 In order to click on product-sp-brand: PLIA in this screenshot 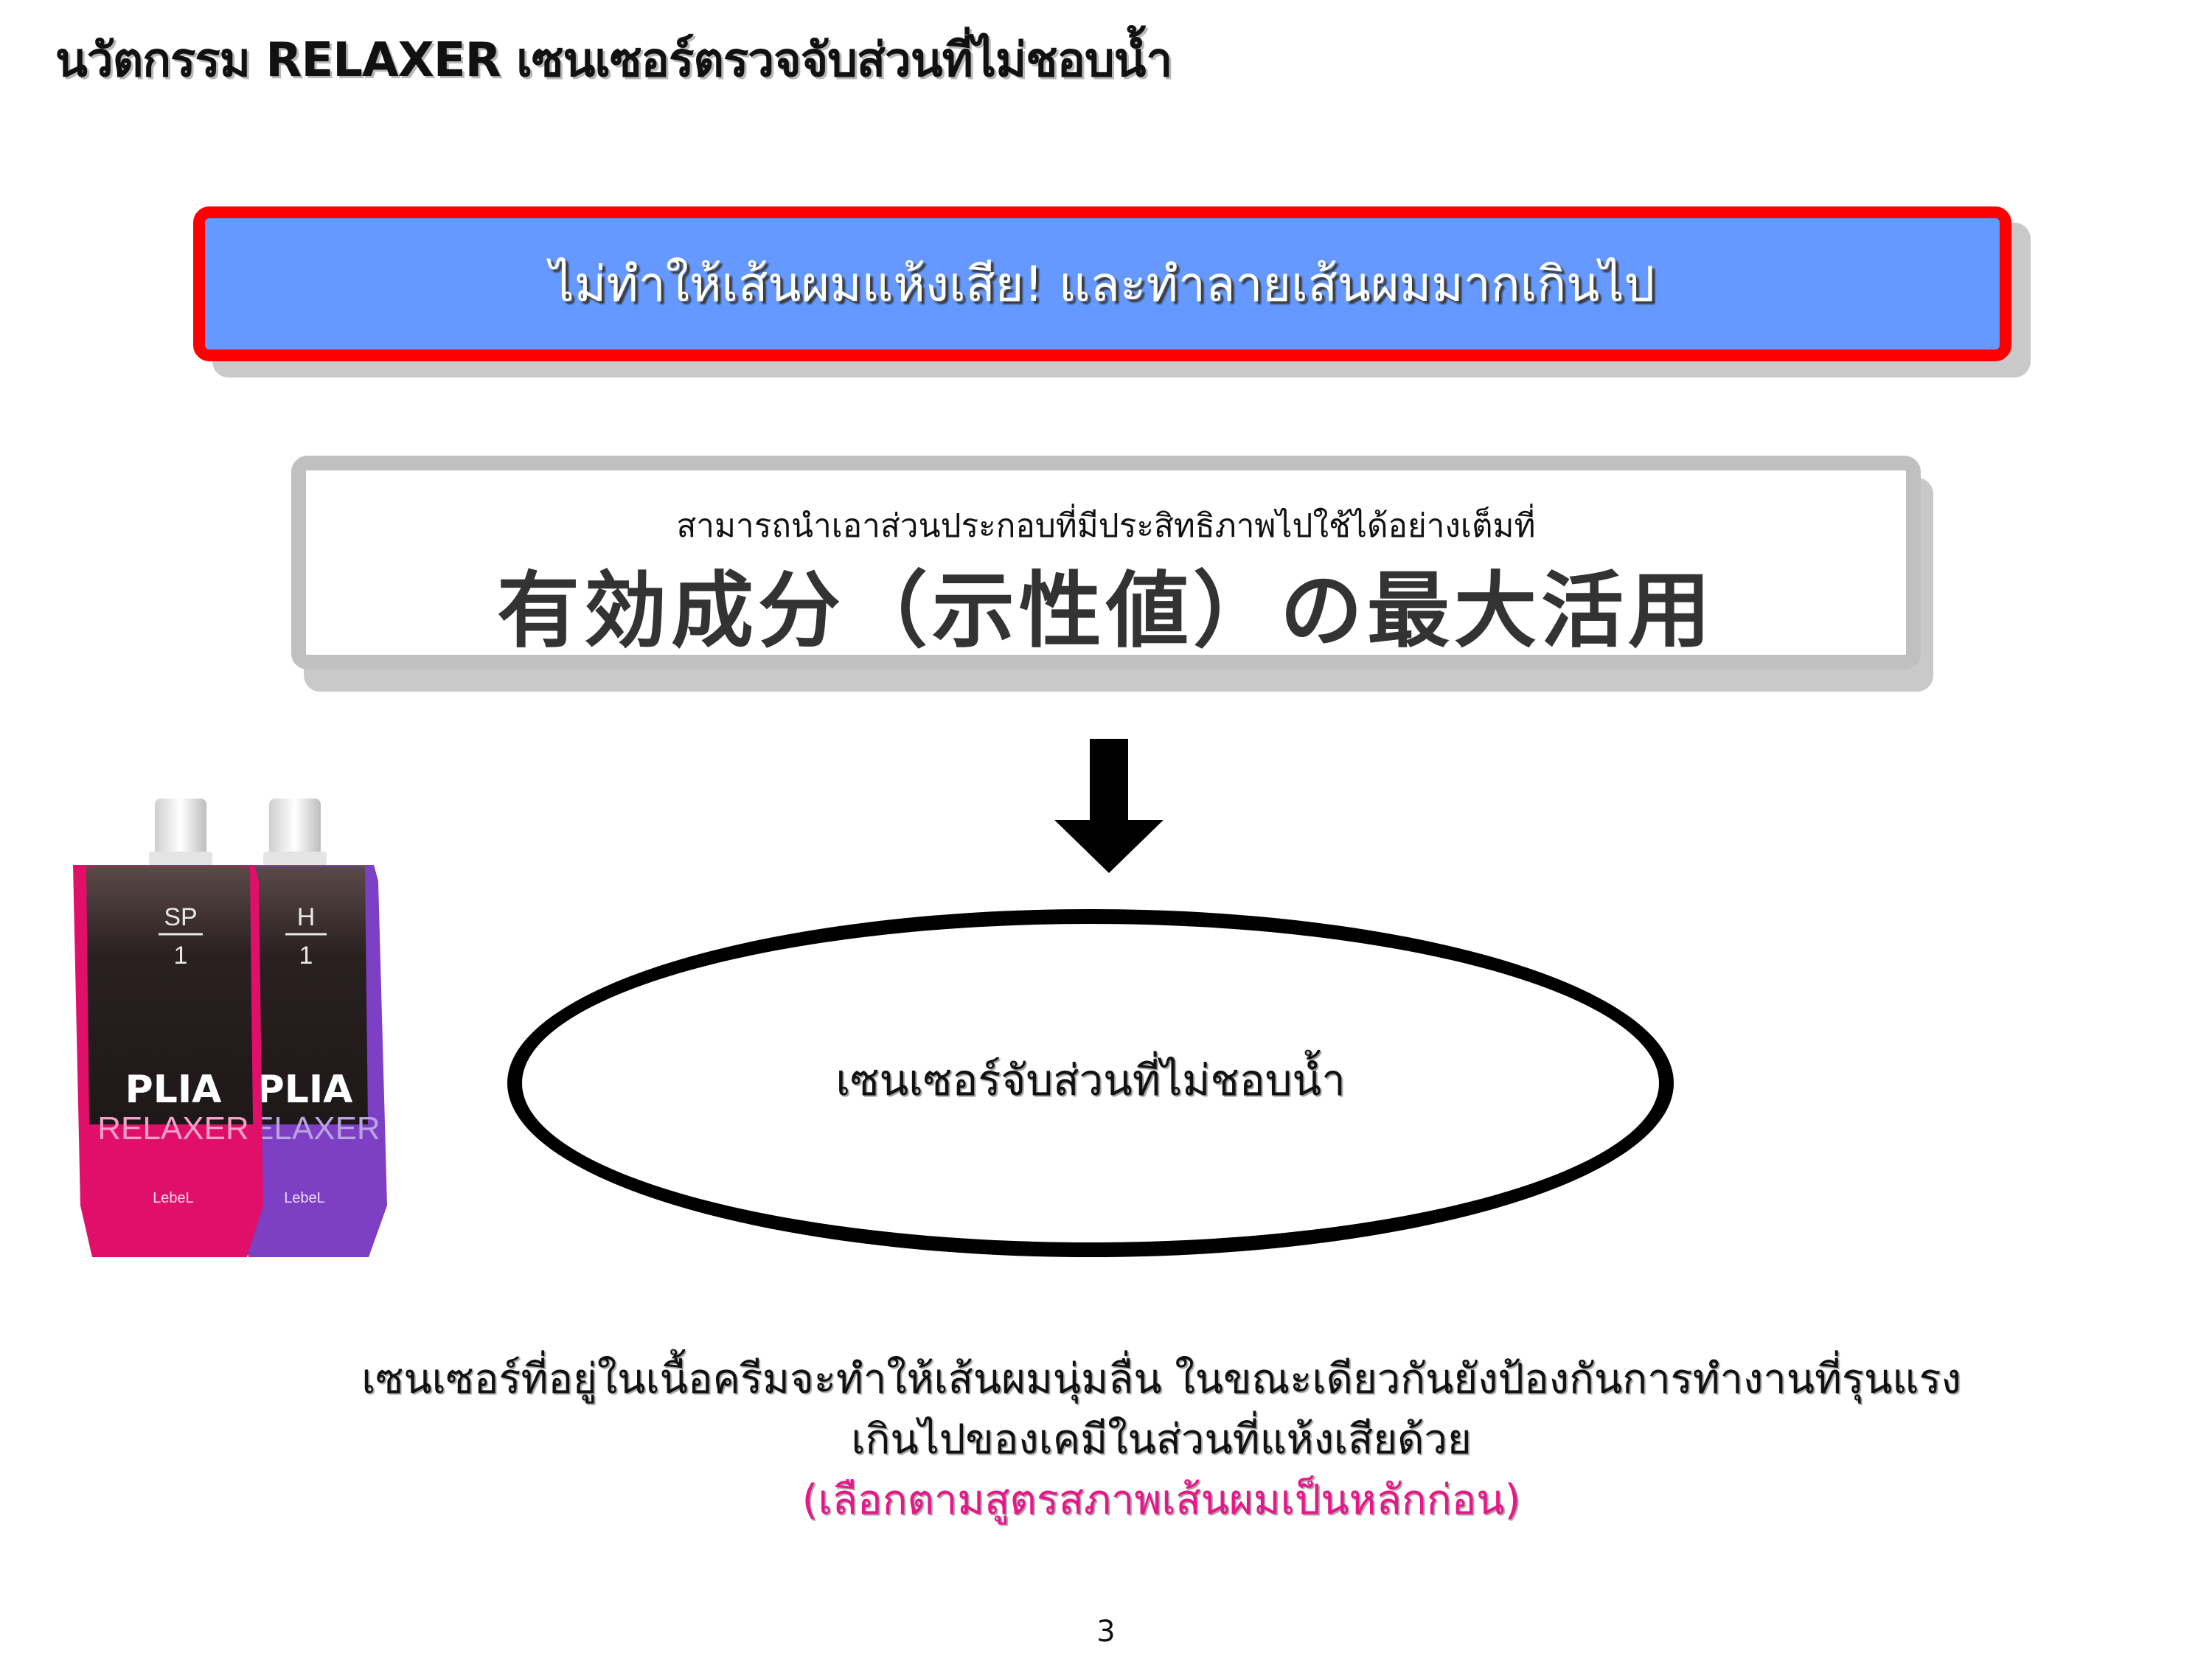, I will do `click(173, 1090)`.